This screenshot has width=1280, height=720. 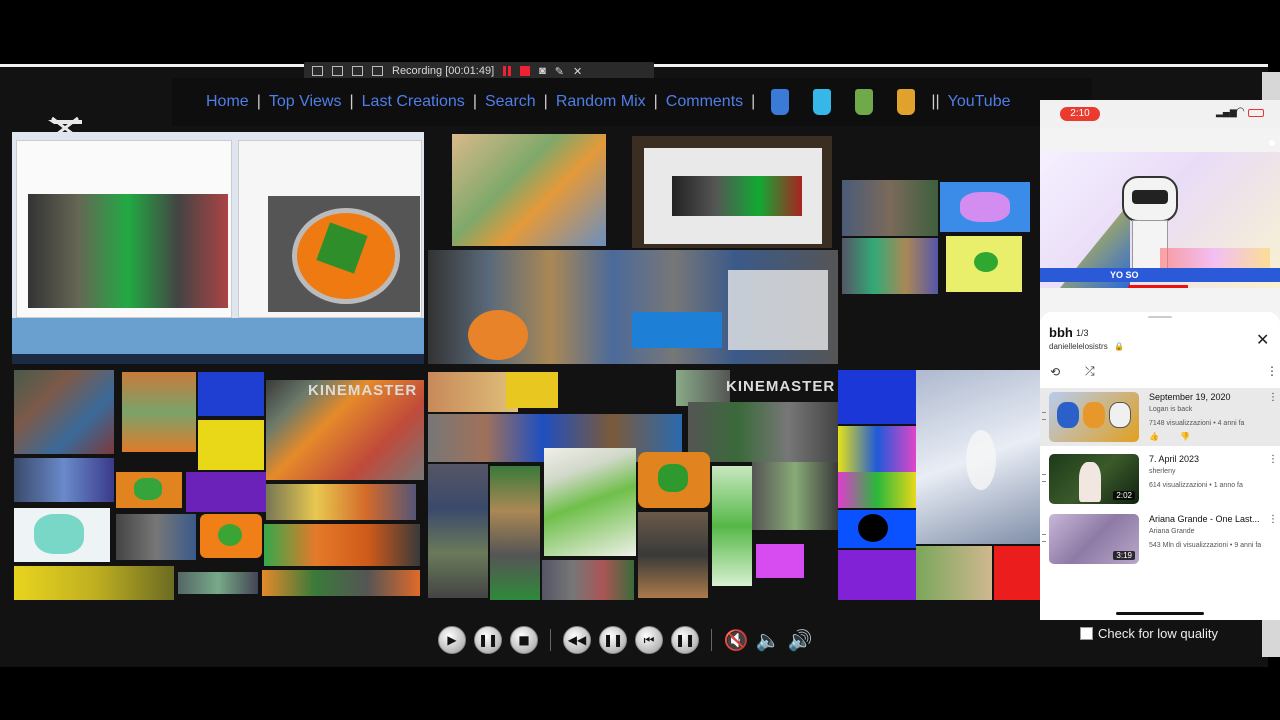 I want to click on mute-icon: 🔇, so click(x=736, y=640).